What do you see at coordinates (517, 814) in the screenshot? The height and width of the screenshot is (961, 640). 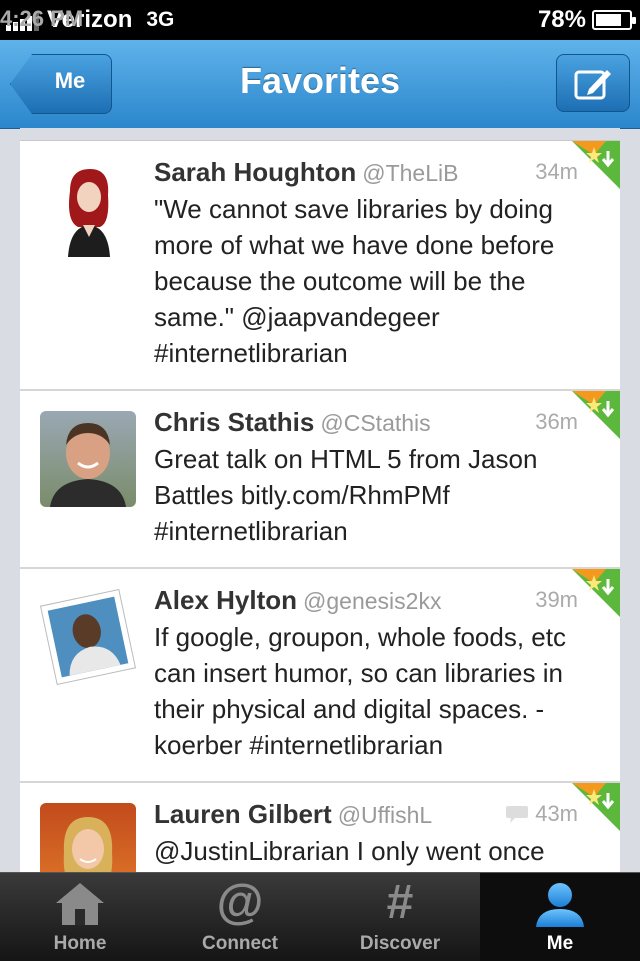 I see `reply-bubble-icon` at bounding box center [517, 814].